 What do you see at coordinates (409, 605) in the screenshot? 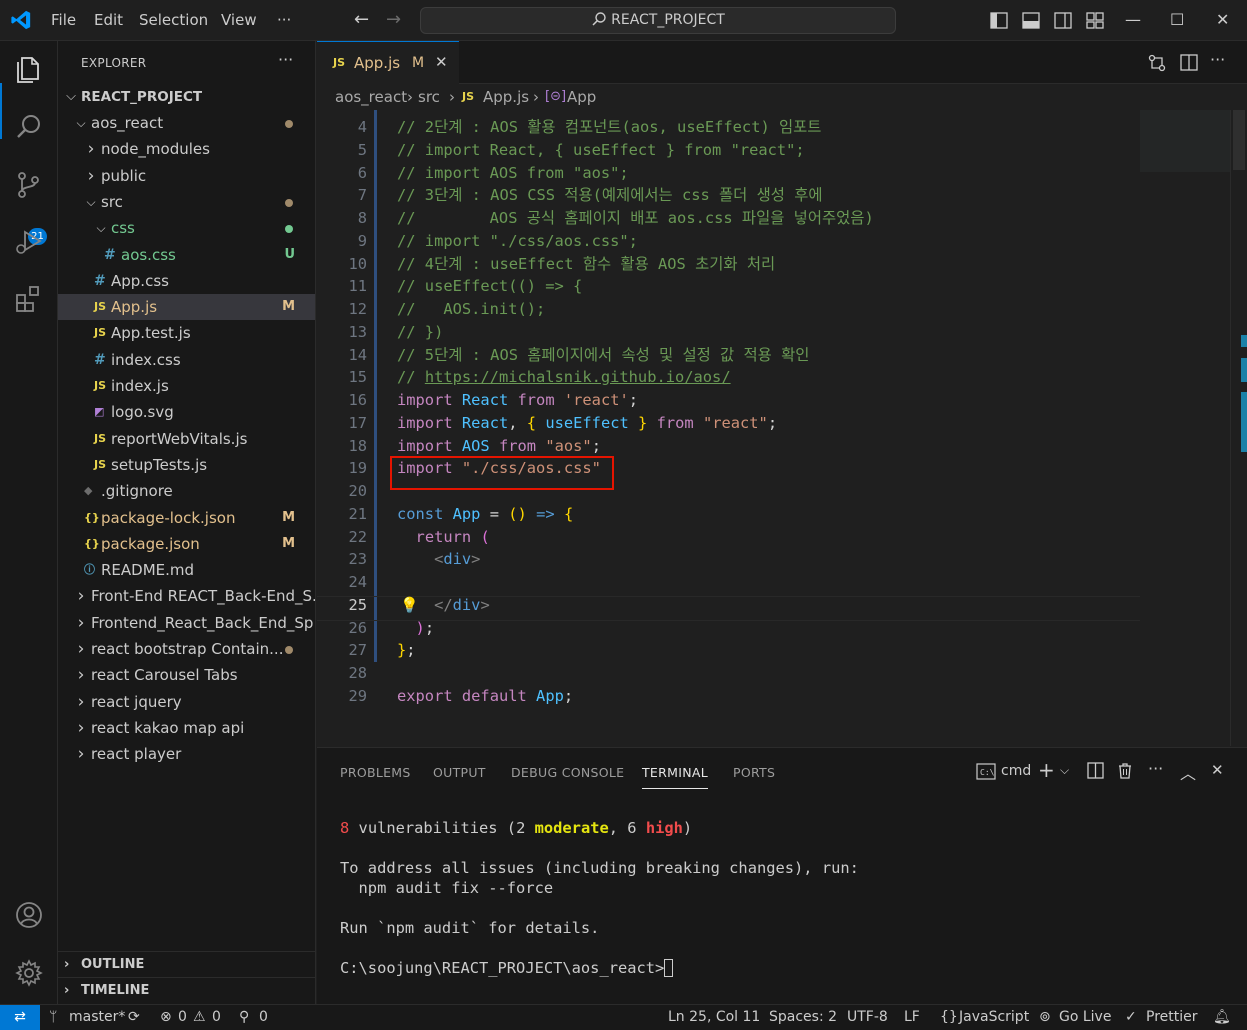
I see `lightbulb-icon: 💡` at bounding box center [409, 605].